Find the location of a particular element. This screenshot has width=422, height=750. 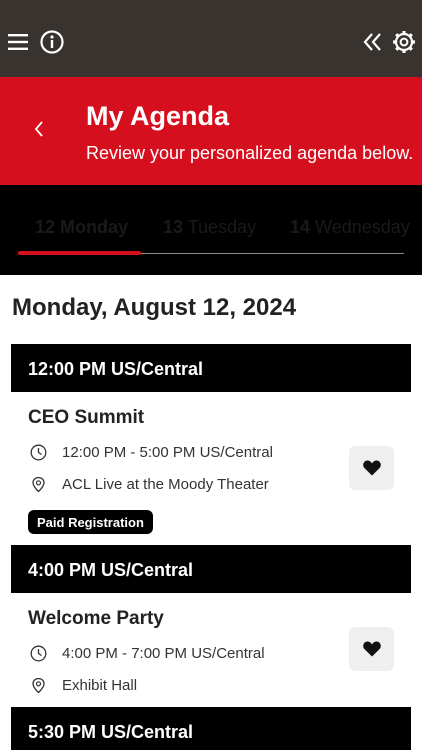

event-time-row: 12:00 PM - 5:00 PM US/Central is located at coordinates (151, 452).